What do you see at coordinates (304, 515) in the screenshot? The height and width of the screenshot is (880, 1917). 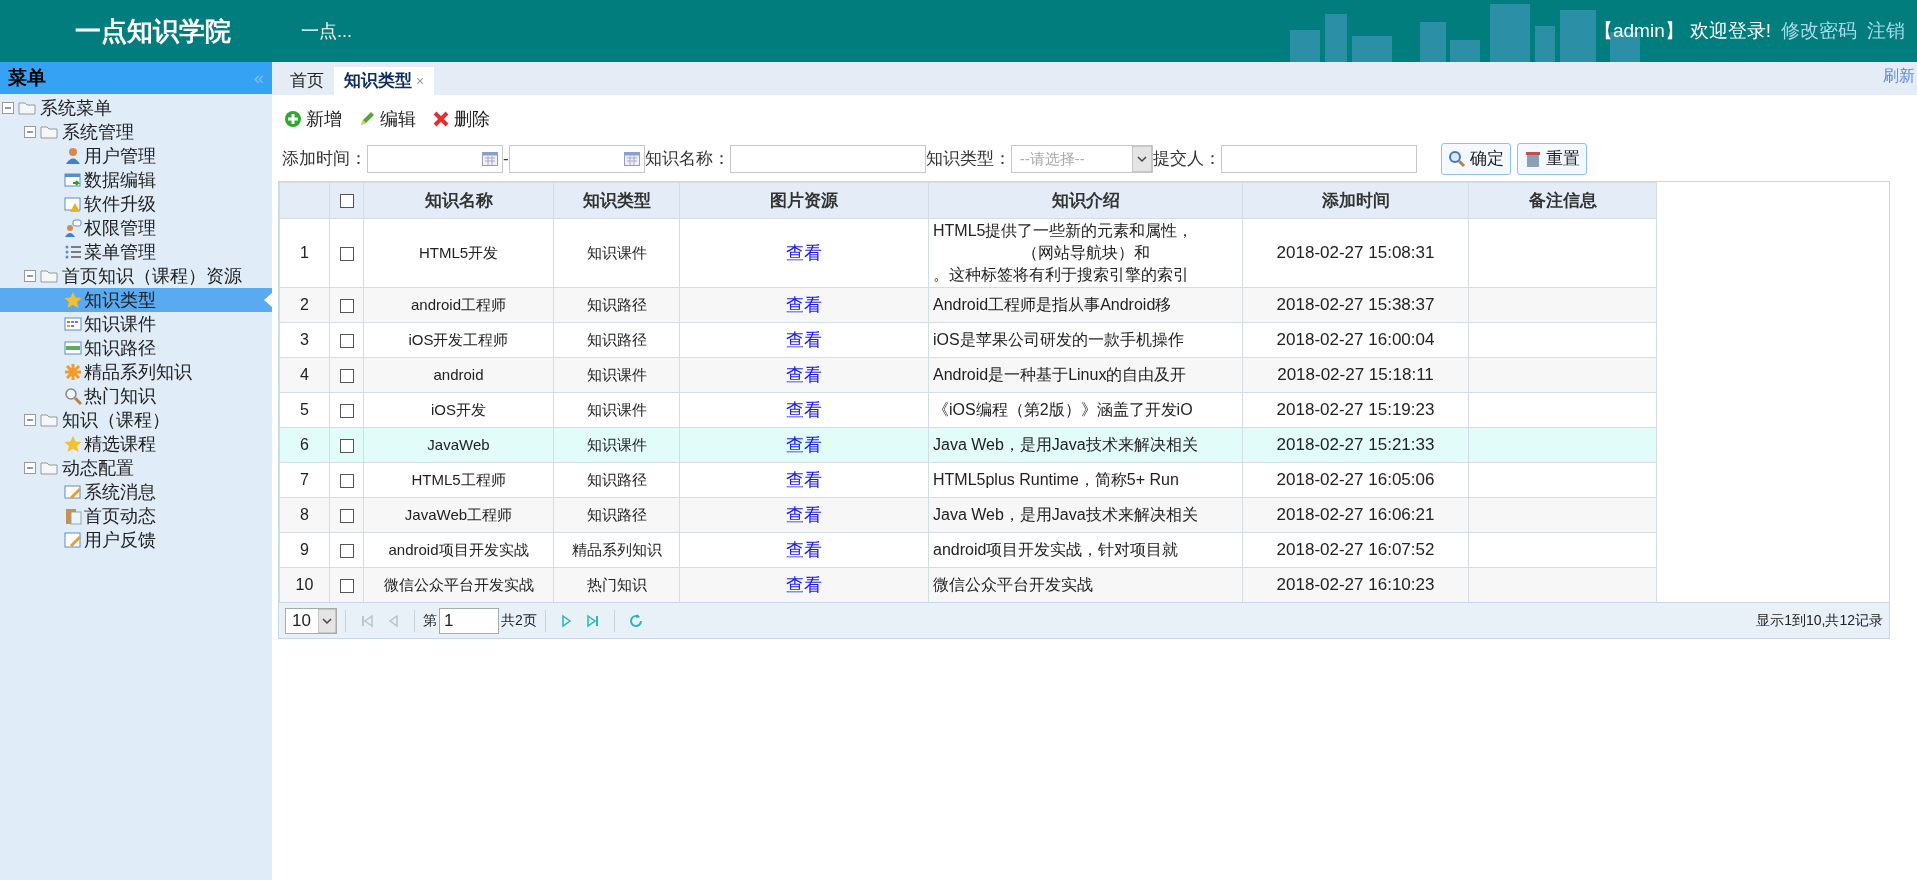 I see `row-number: 8` at bounding box center [304, 515].